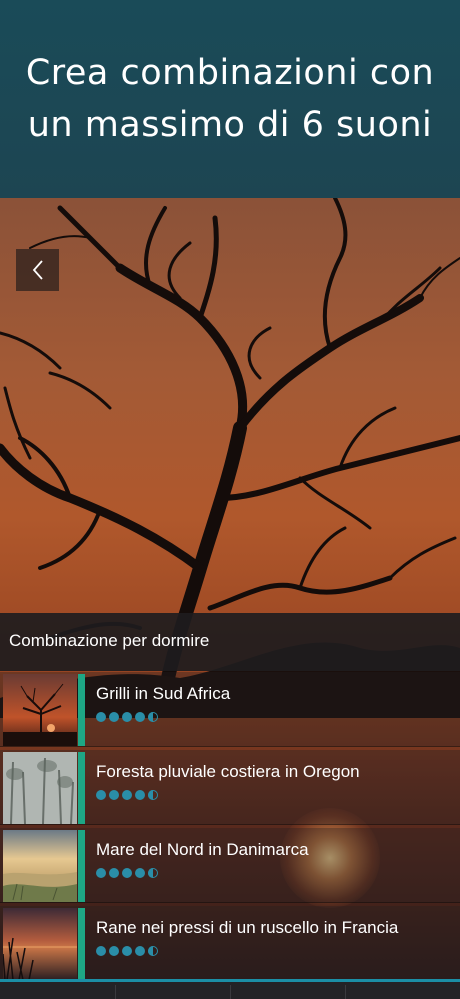 This screenshot has height=999, width=460. Describe the element at coordinates (40, 866) in the screenshot. I see `dune-beach-thumbnail` at that location.